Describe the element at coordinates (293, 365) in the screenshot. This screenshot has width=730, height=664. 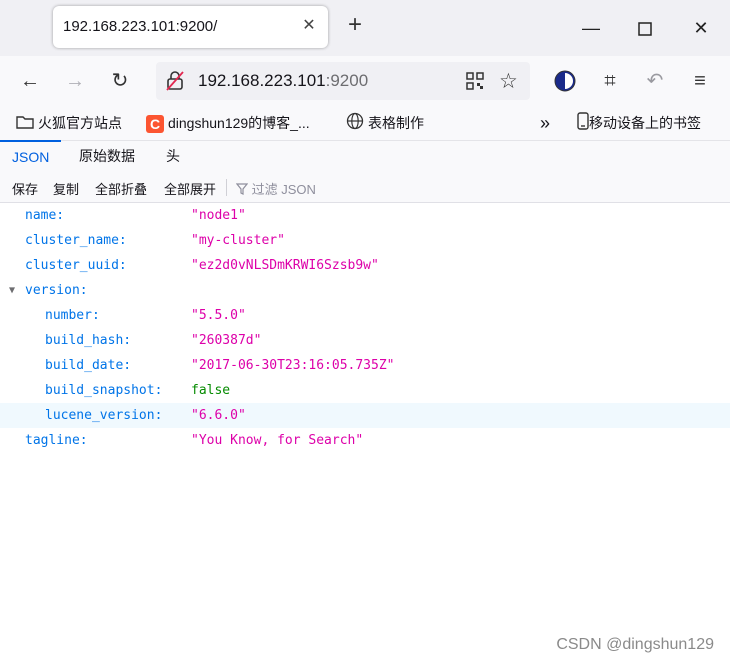
I see `json-value: "2017-06-30T23:16:05.735Z"` at that location.